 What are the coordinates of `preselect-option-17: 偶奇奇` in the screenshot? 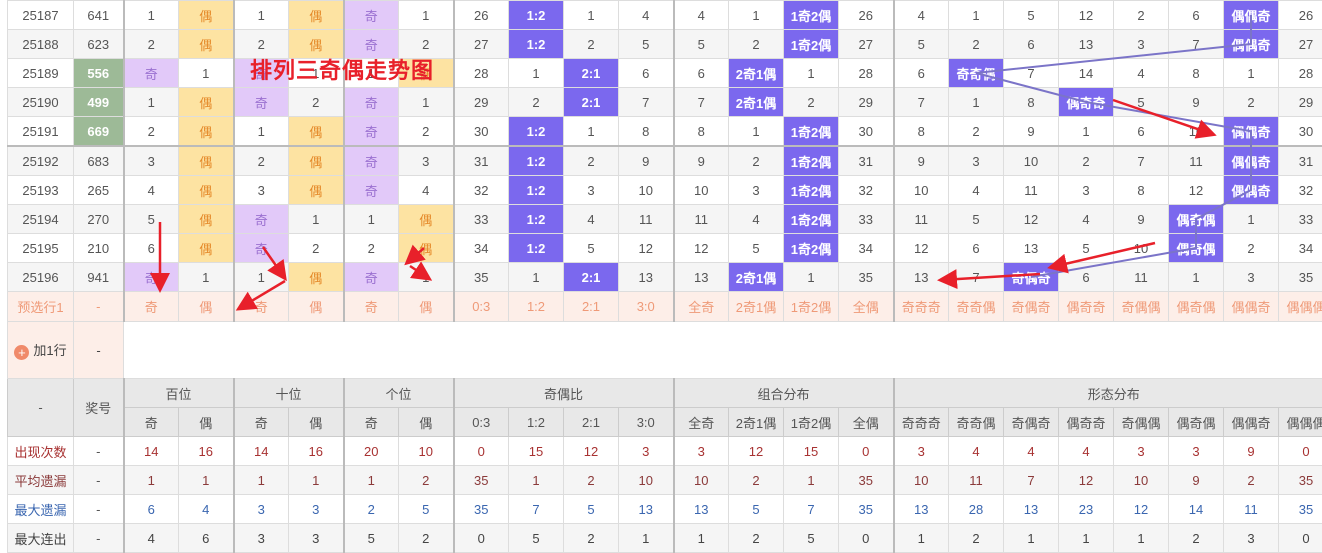 It's located at (1086, 307).